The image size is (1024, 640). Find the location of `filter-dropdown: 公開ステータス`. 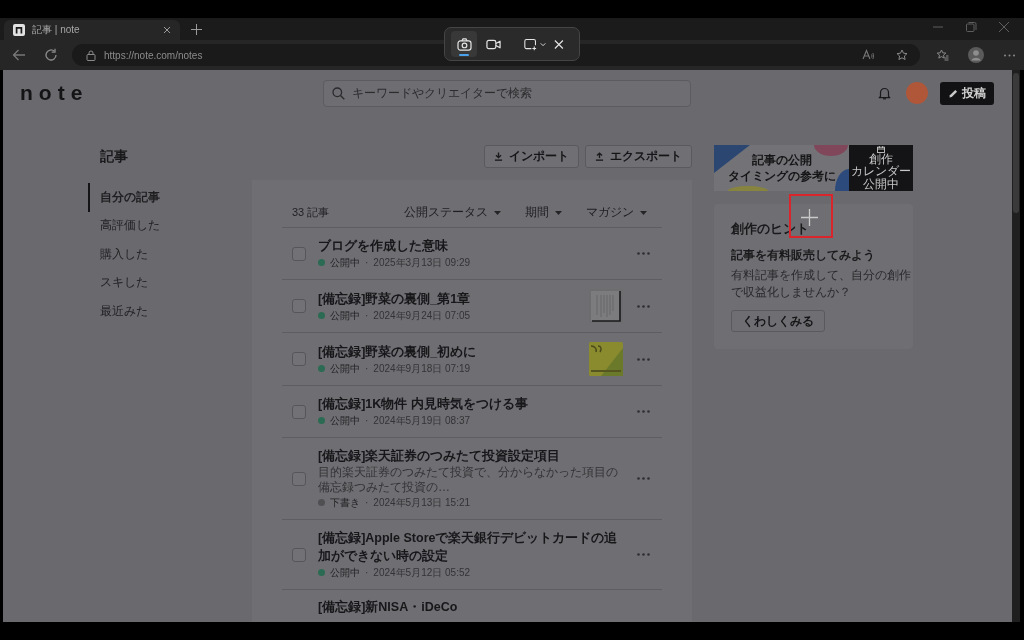

filter-dropdown: 公開ステータス is located at coordinates (452, 212).